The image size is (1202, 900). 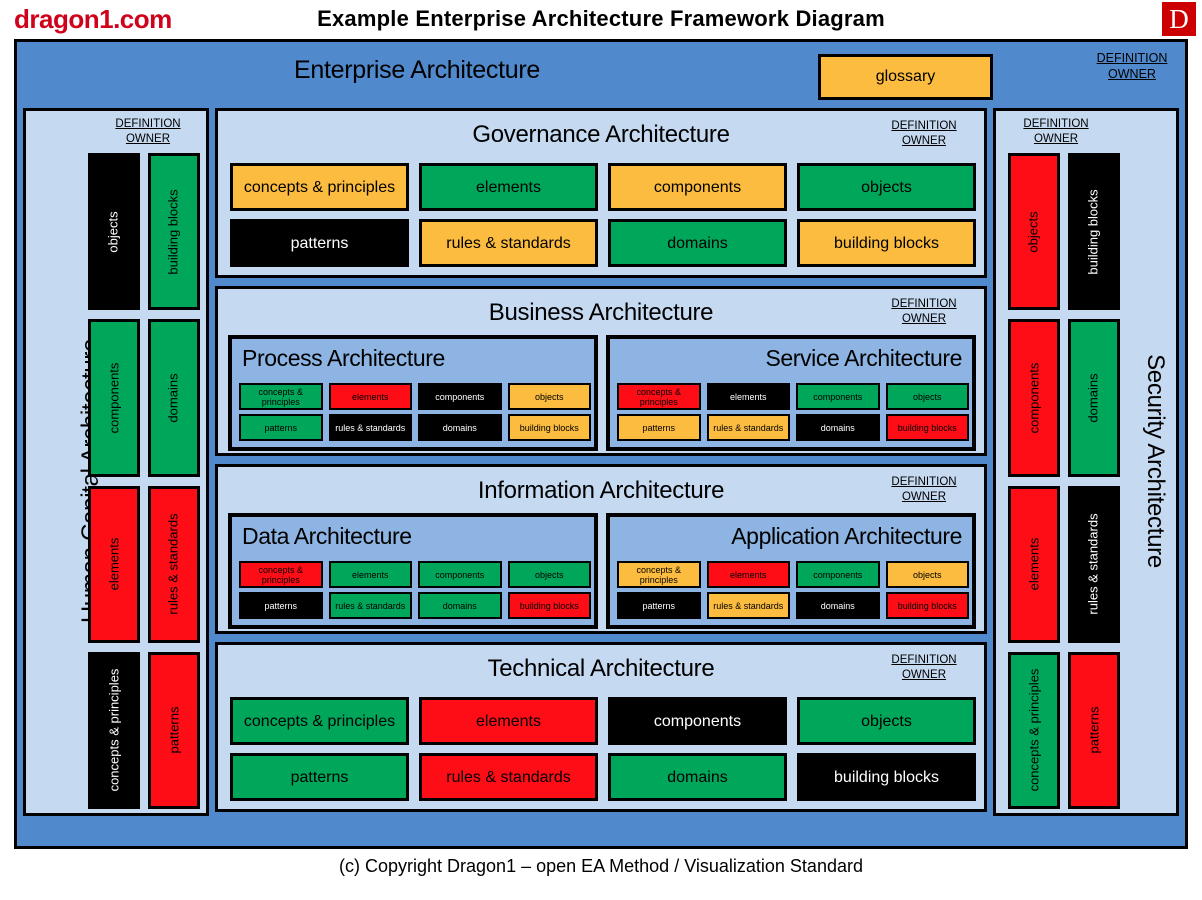 What do you see at coordinates (343, 358) in the screenshot?
I see `process-architecture-title: Process Architecture` at bounding box center [343, 358].